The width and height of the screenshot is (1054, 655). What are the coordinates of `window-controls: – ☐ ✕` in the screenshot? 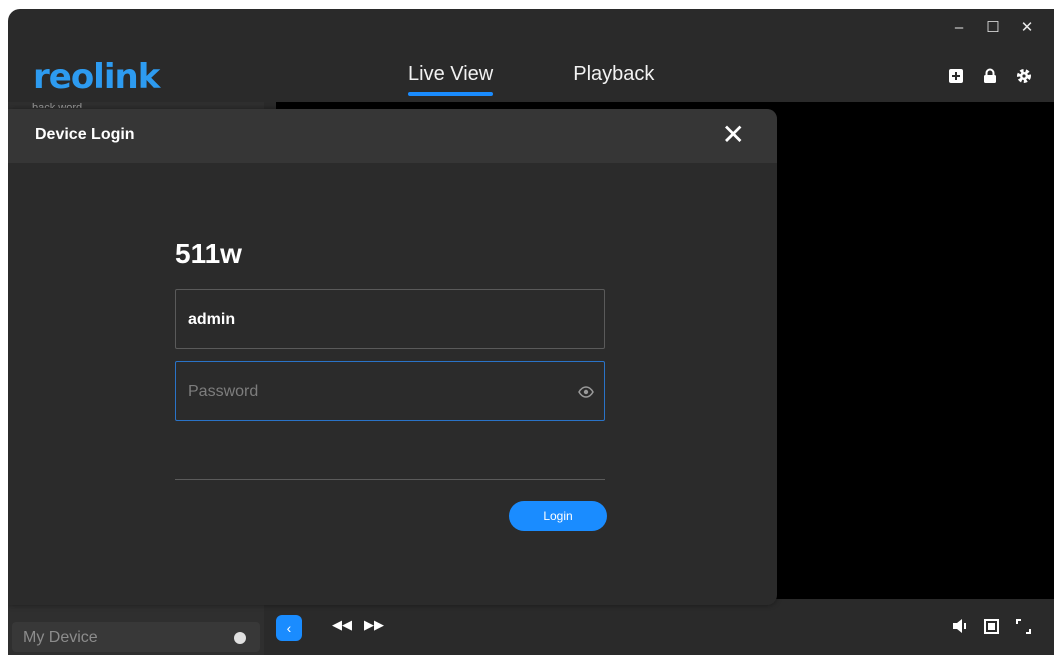 It's located at (993, 28).